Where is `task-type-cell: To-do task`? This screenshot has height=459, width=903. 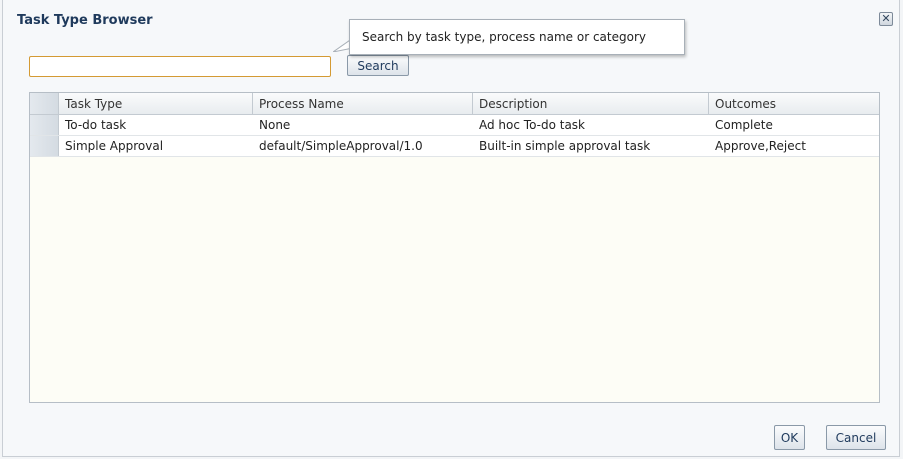
task-type-cell: To-do task is located at coordinates (96, 125).